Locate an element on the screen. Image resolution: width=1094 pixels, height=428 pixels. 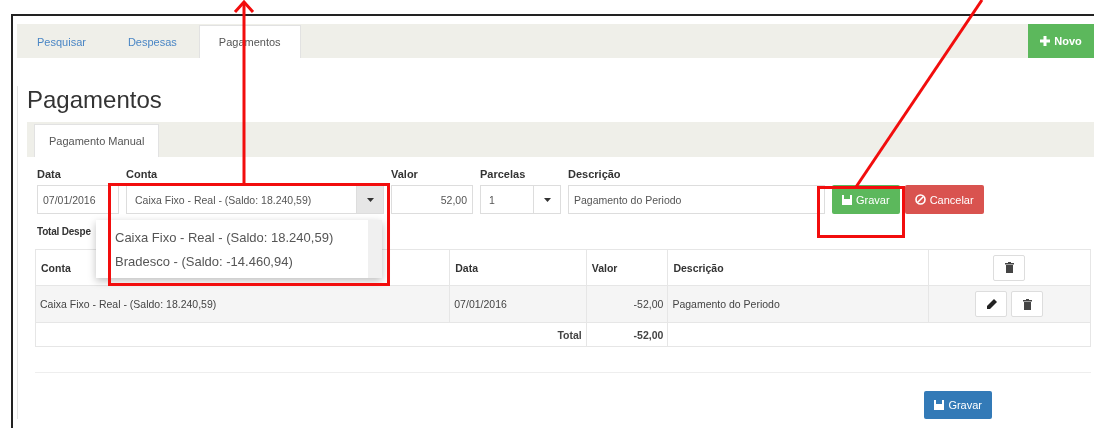
cancel-button: Cancelar is located at coordinates (944, 199).